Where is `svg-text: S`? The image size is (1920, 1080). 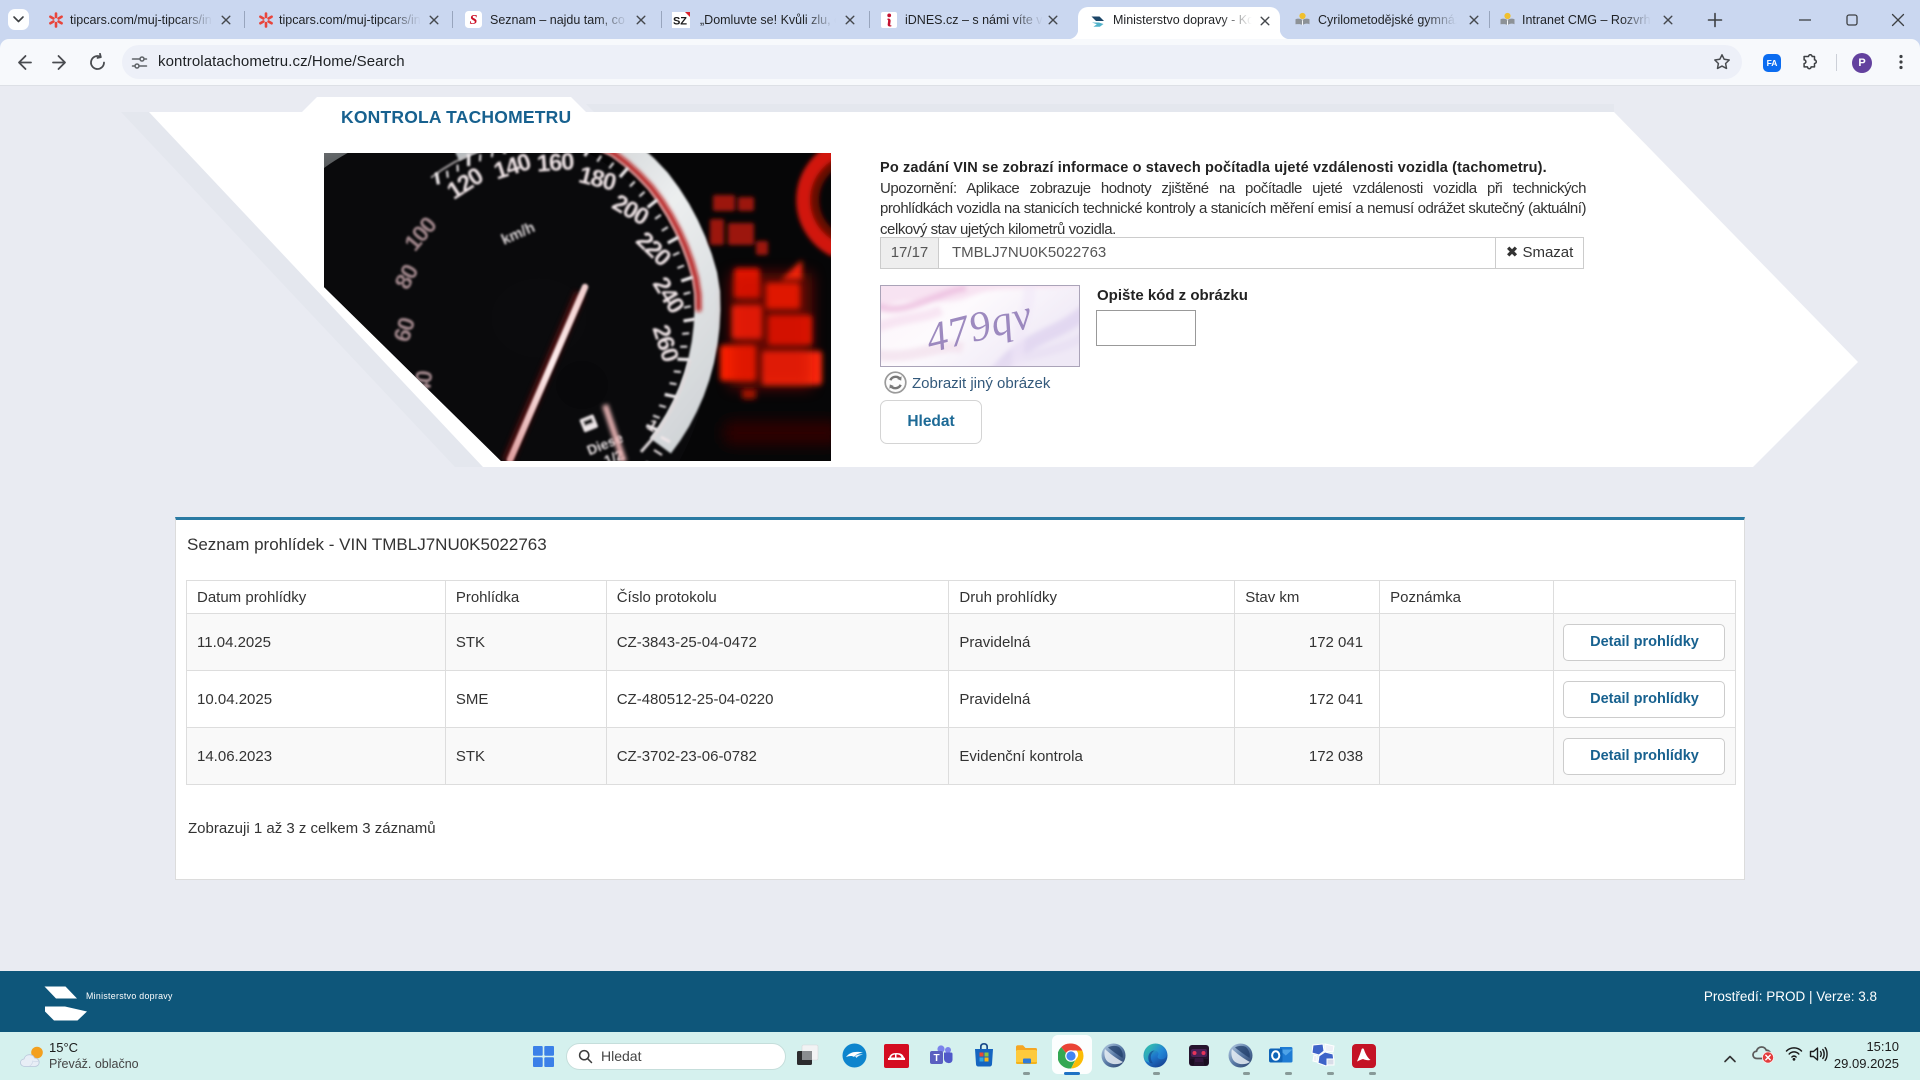 svg-text: S is located at coordinates (474, 20).